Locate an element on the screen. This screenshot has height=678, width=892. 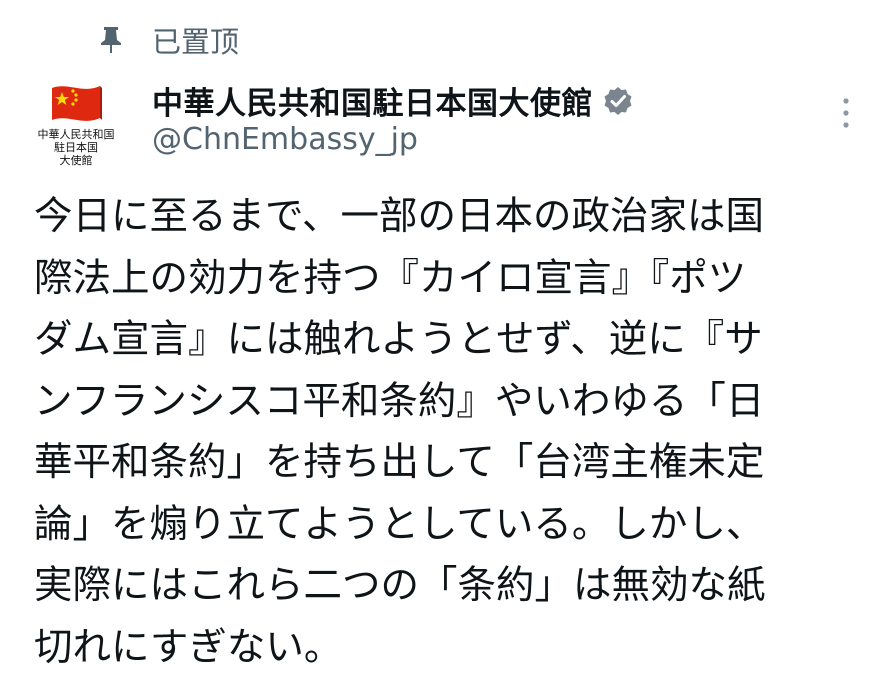
tweet-text-line: 実際にはこれら二つの「条約」は無効な紙 is located at coordinates (449, 586).